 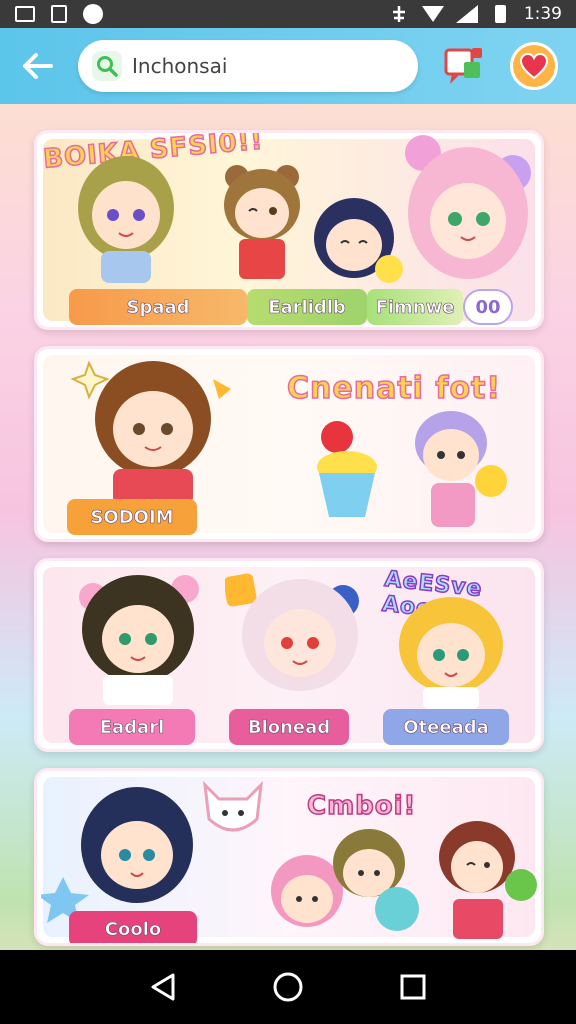 I want to click on sticker-label: Fimnwe, so click(x=415, y=307).